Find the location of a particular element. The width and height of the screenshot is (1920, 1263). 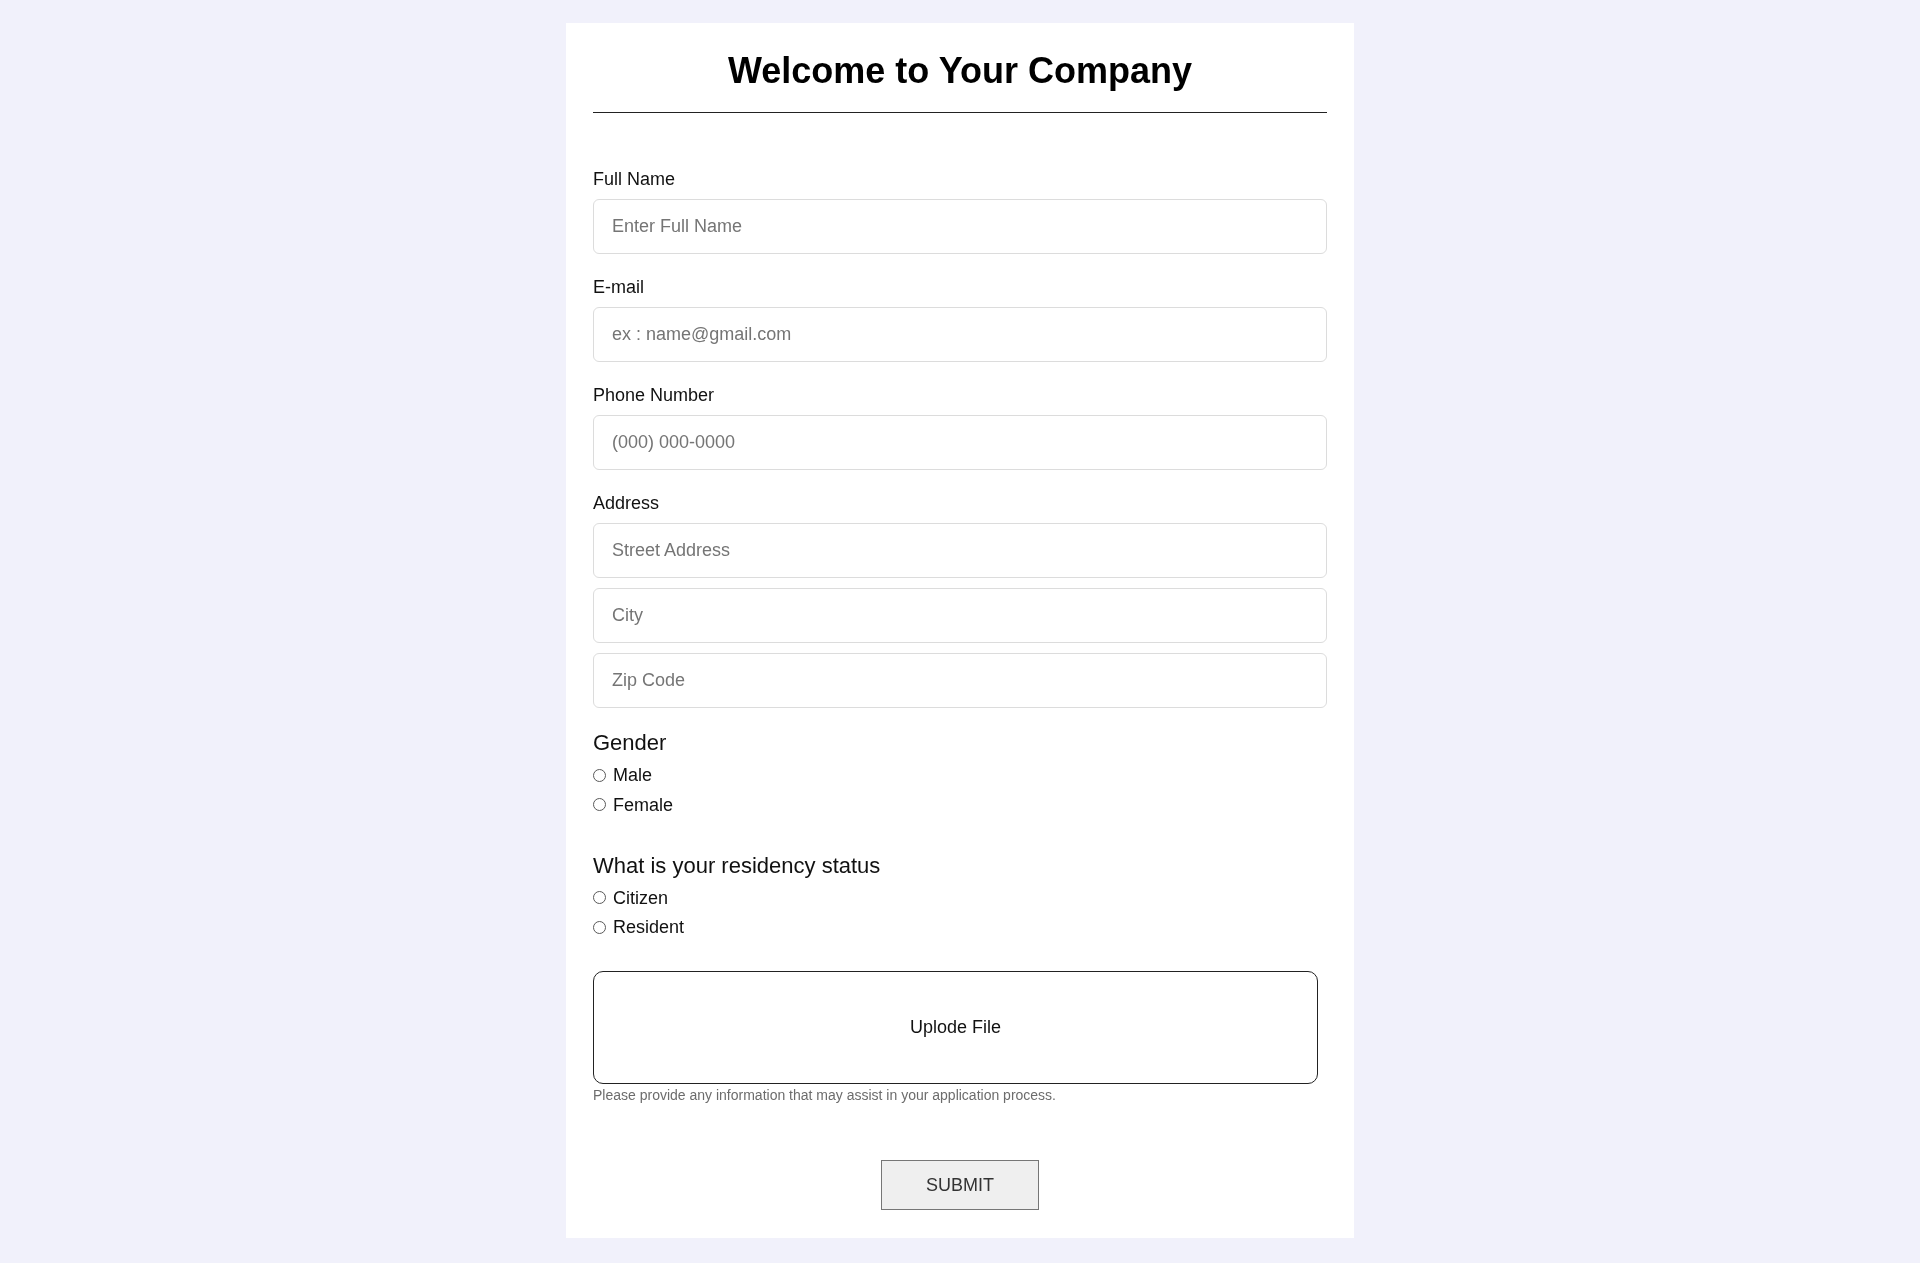

text-field: Zip Code is located at coordinates (960, 680).